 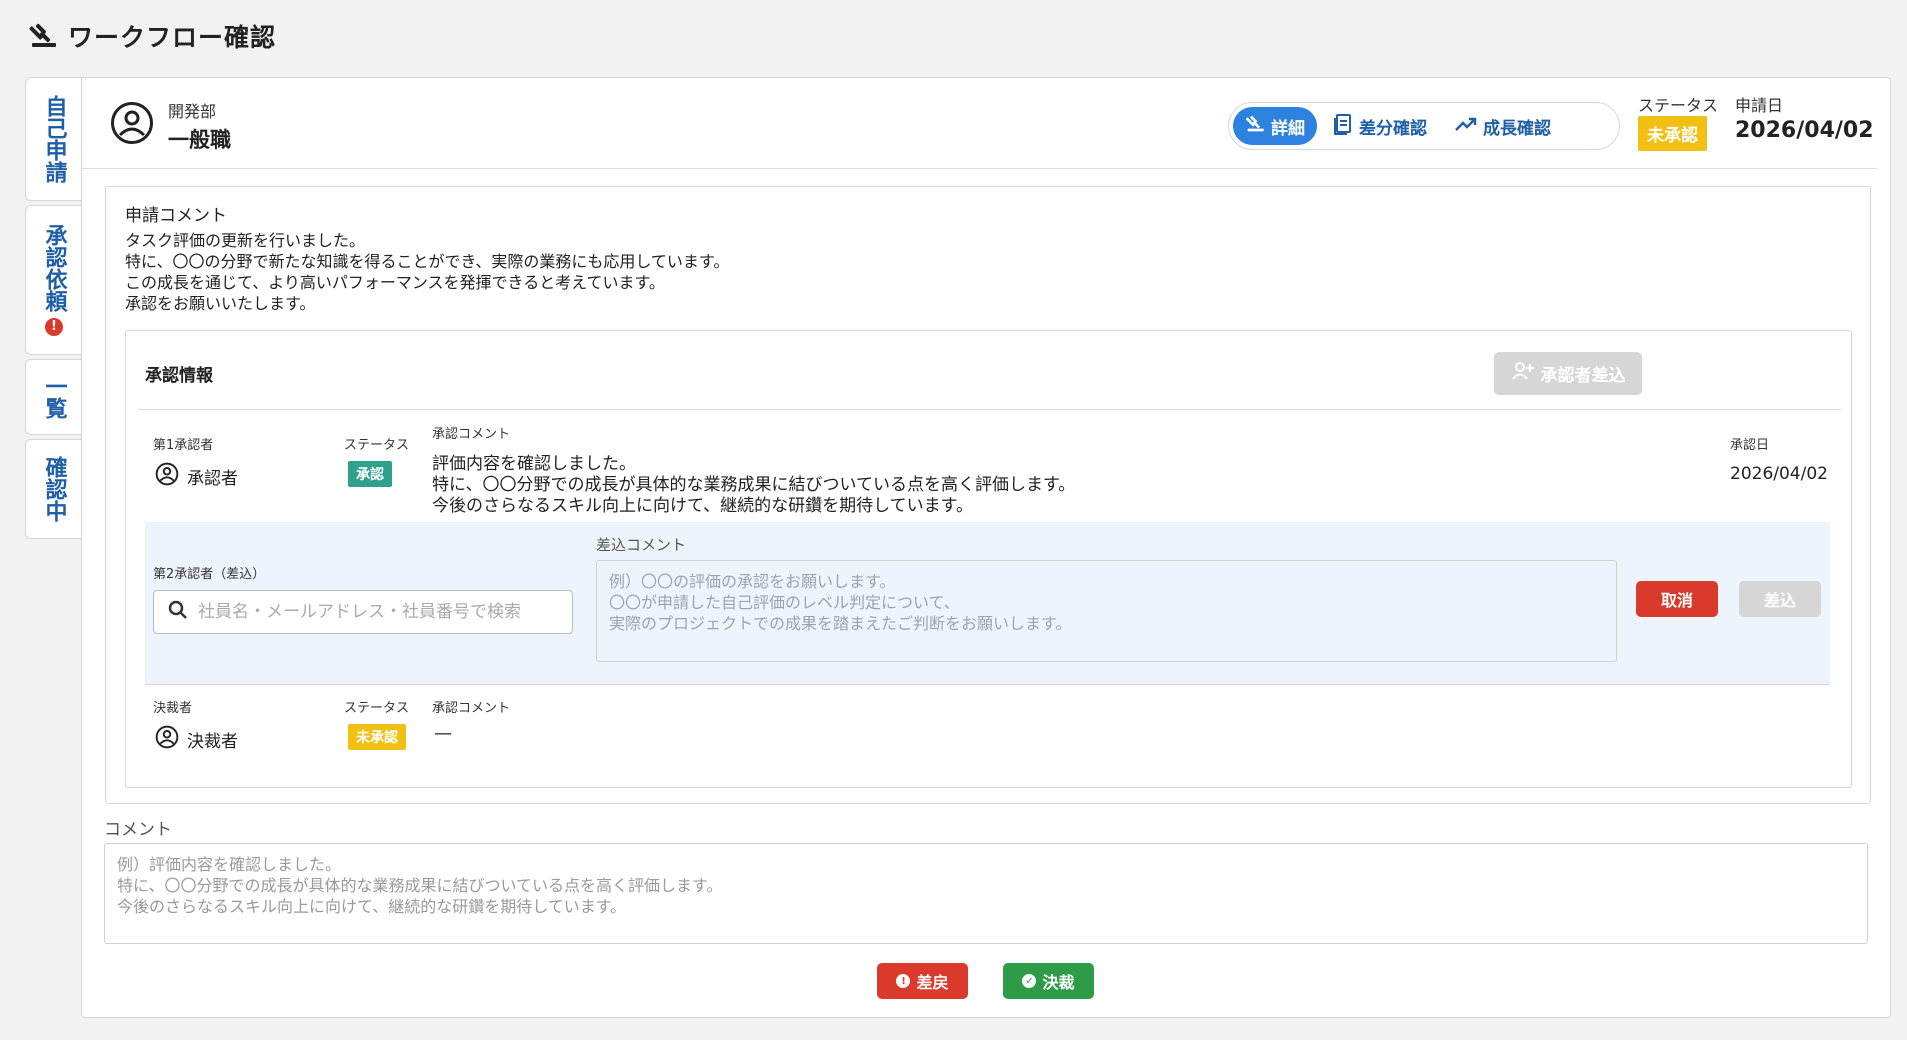 I want to click on search-box, so click(x=363, y=612).